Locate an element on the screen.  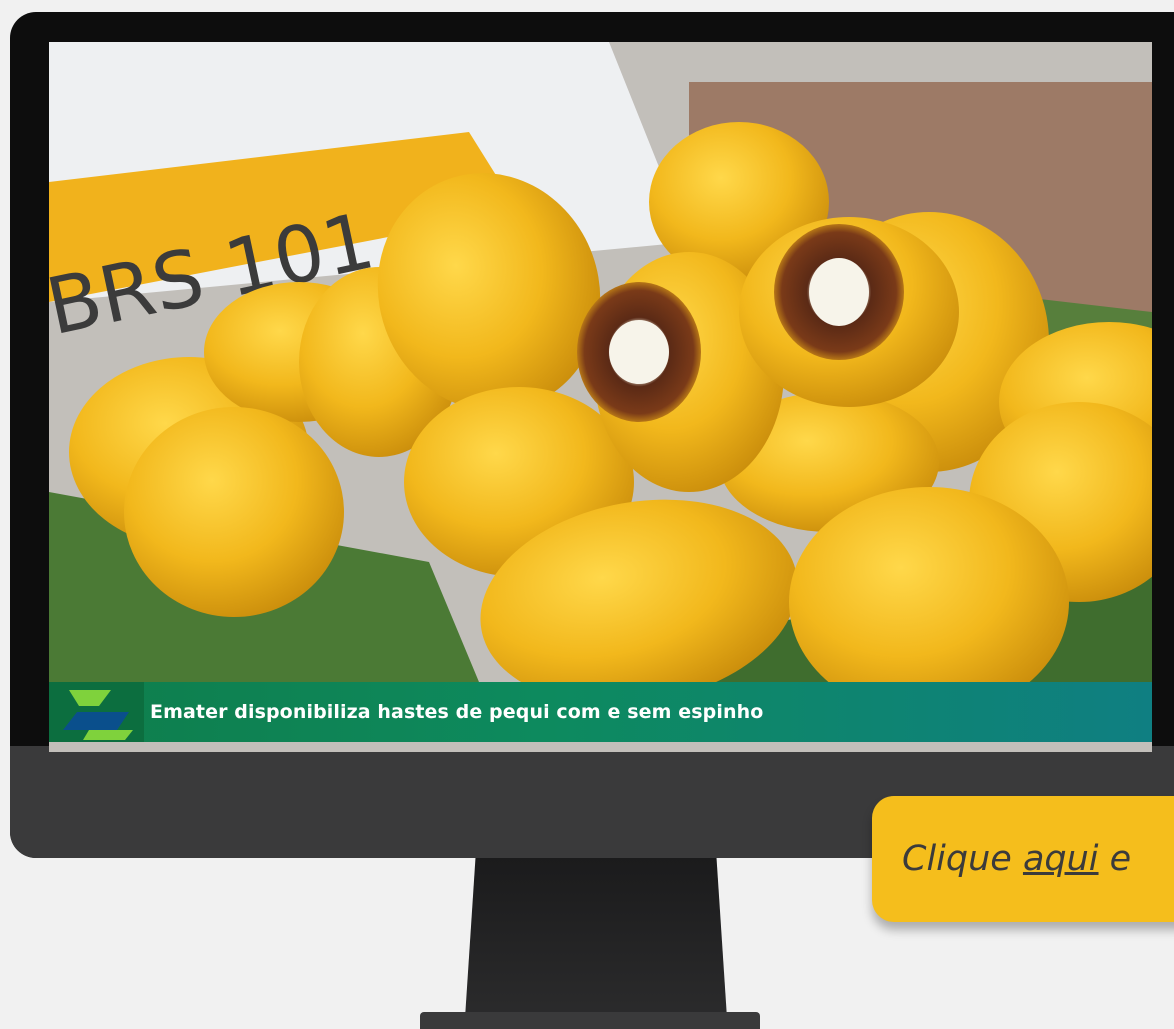
click-here-button: Clique aqui e is located at coordinates (1023, 859).